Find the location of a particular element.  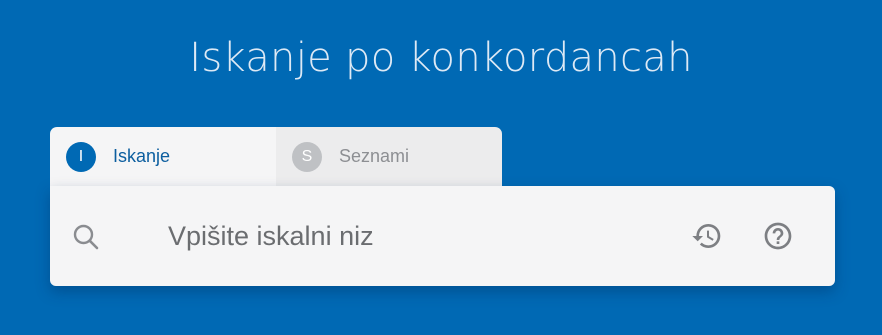

tab-seznami: S Seznami is located at coordinates (389, 156).